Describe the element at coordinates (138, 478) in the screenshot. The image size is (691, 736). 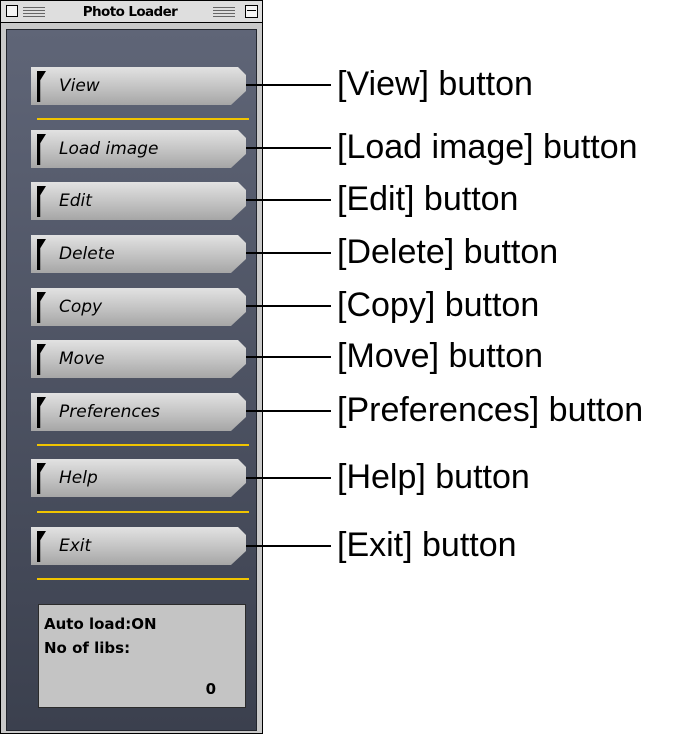
I see `help-button: Help` at that location.